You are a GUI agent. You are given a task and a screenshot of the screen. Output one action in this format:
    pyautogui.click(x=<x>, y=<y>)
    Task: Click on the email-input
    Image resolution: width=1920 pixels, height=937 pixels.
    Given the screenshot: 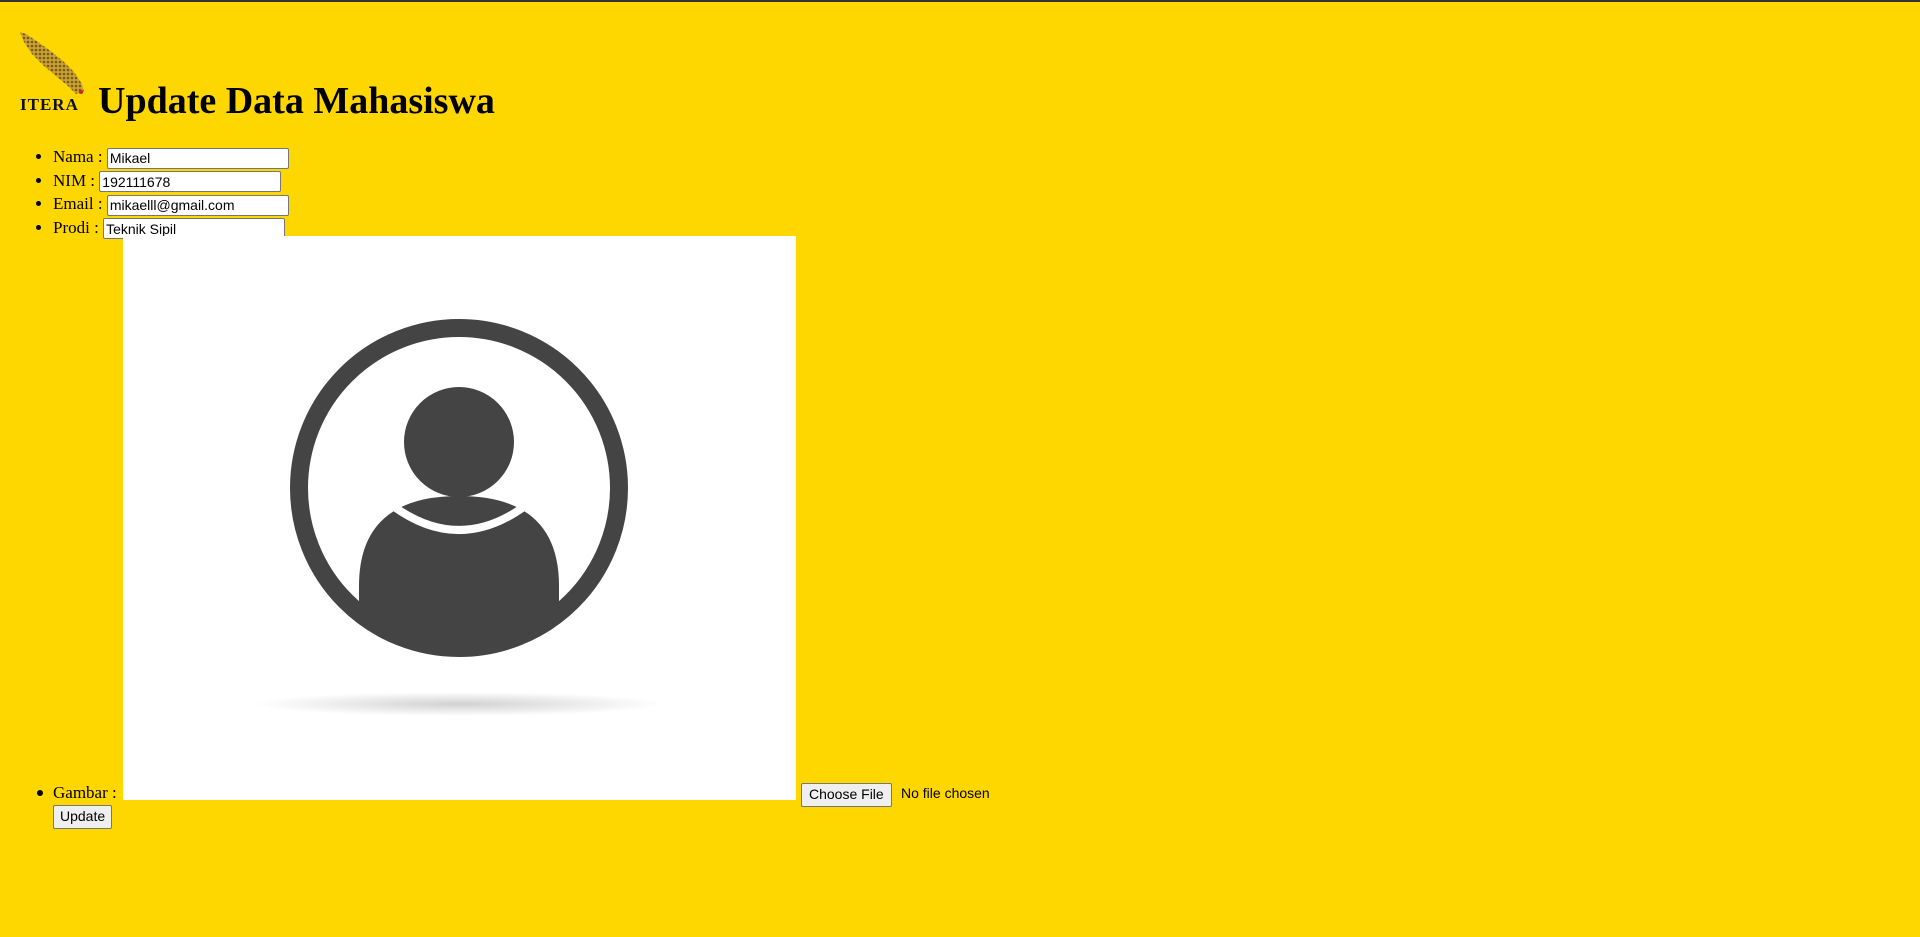 What is the action you would take?
    pyautogui.click(x=197, y=205)
    